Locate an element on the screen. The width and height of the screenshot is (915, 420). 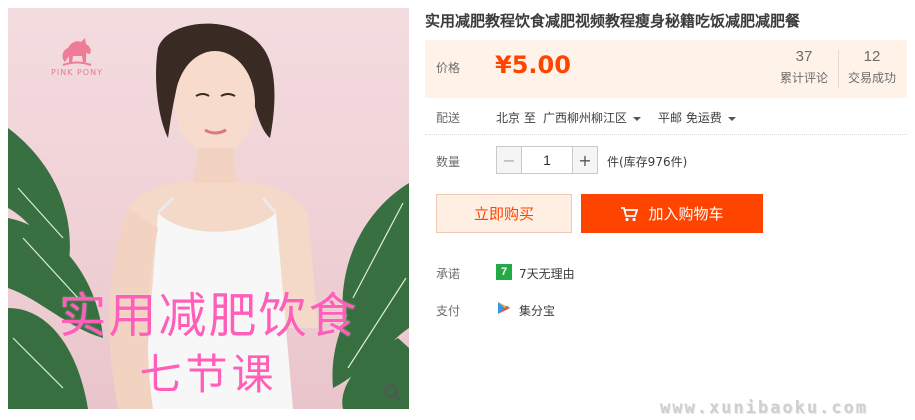
delivery-label: 配送 is located at coordinates (448, 118).